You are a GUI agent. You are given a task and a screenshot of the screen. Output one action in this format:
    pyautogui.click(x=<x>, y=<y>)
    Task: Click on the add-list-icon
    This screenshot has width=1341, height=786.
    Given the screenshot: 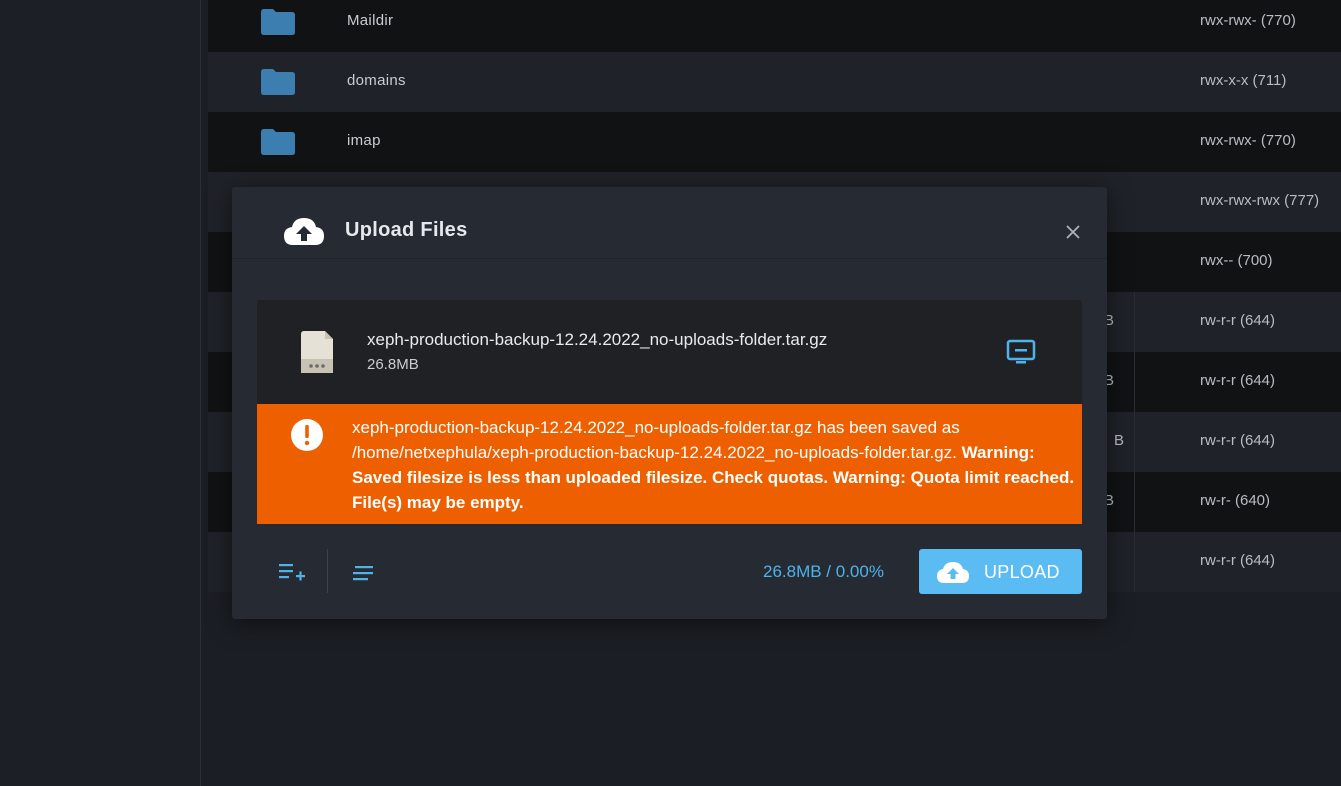 What is the action you would take?
    pyautogui.click(x=292, y=573)
    